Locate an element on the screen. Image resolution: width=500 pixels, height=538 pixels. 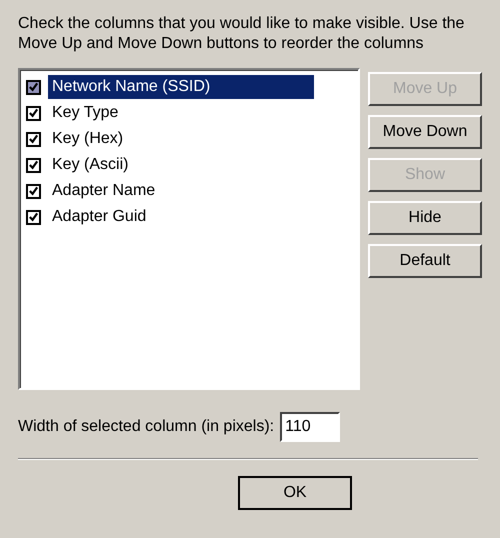
list-item: Key (Hex) is located at coordinates (88, 139).